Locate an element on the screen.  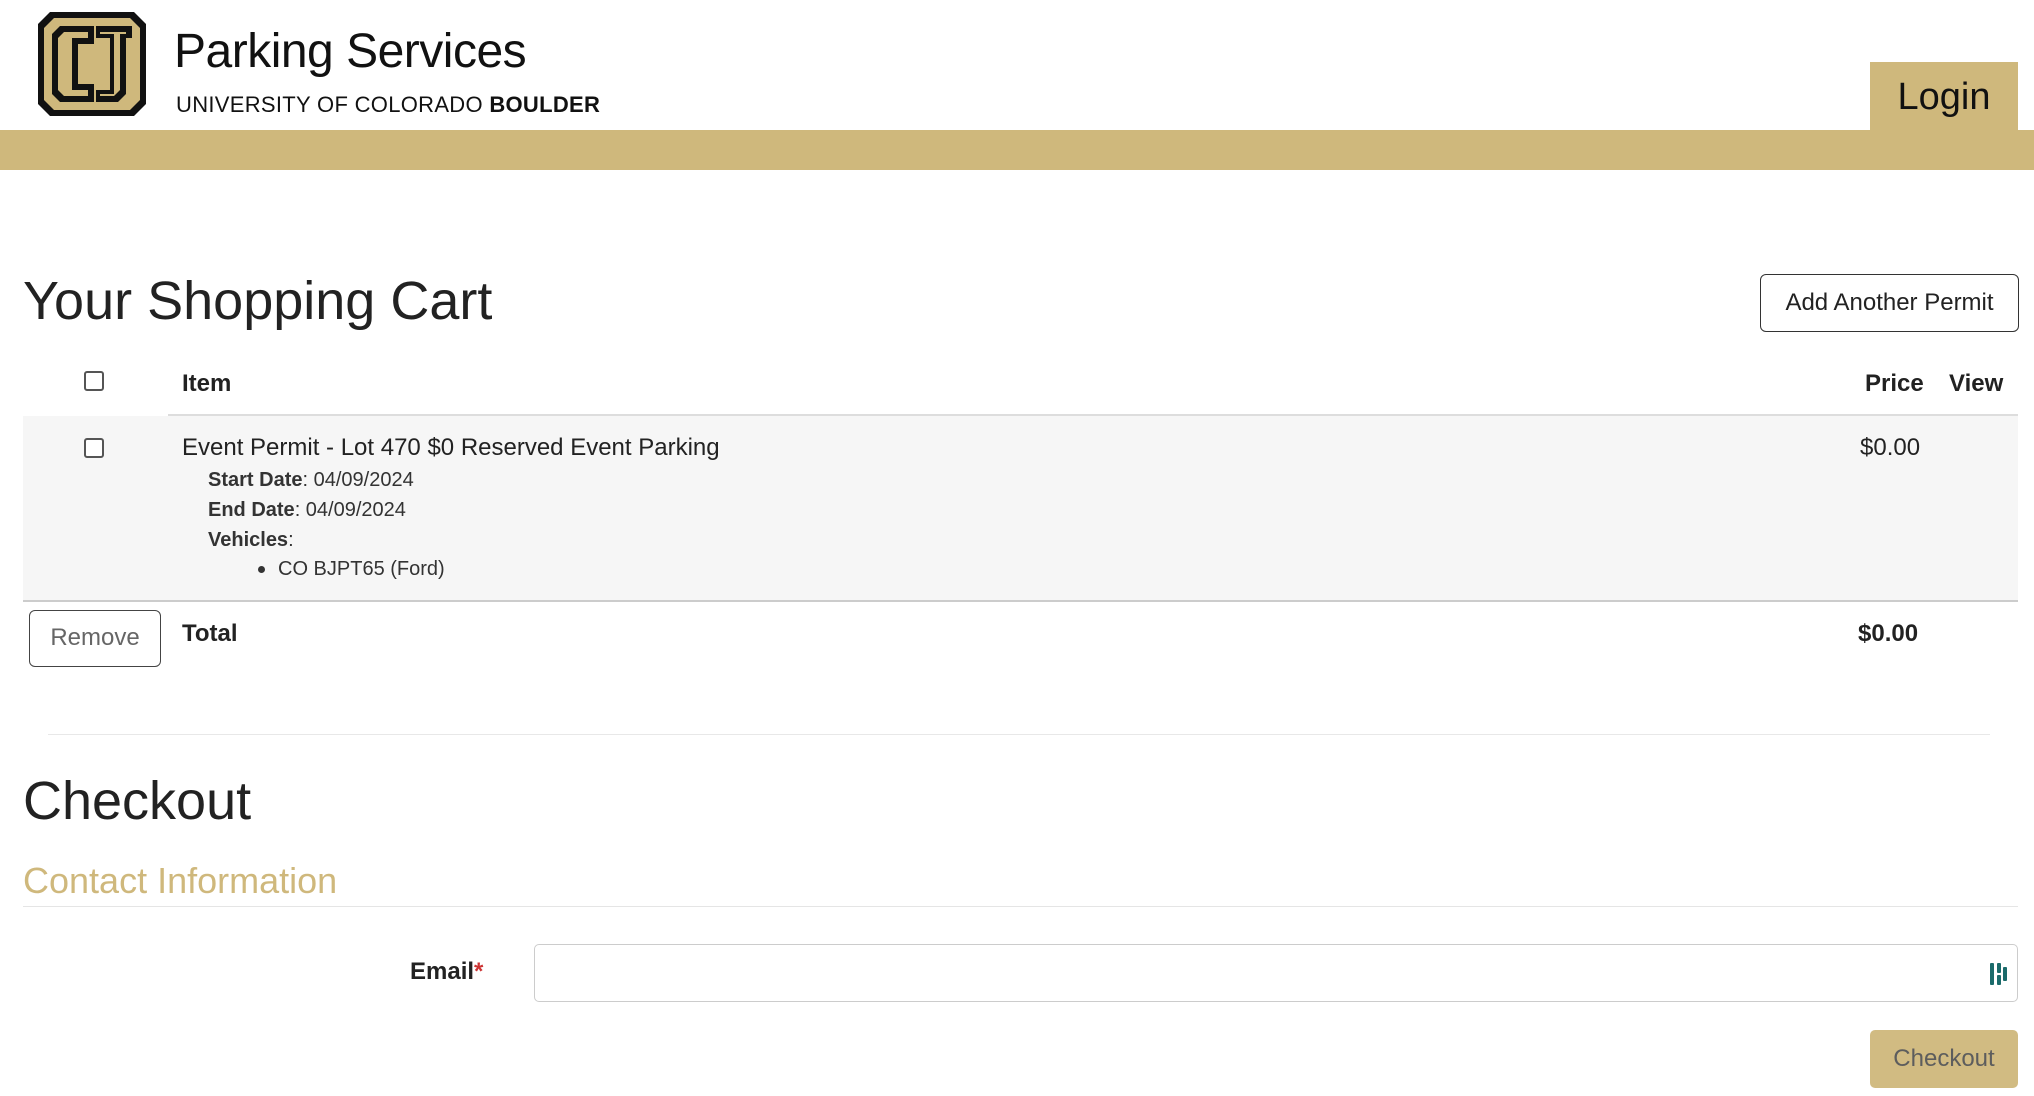
vehicles-label: Vehicles is located at coordinates (248, 540).